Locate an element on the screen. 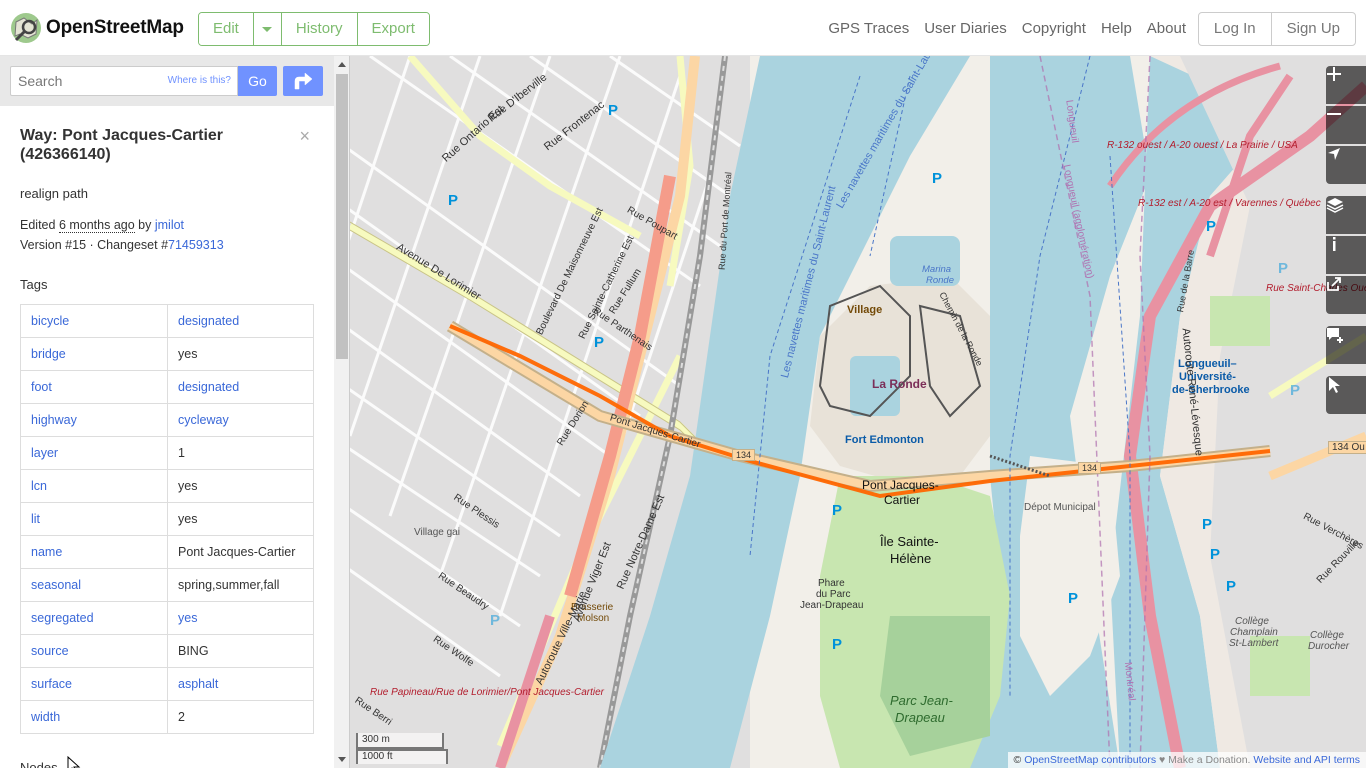 This screenshot has width=1366, height=768. edit-dropdown-button is located at coordinates (267, 29).